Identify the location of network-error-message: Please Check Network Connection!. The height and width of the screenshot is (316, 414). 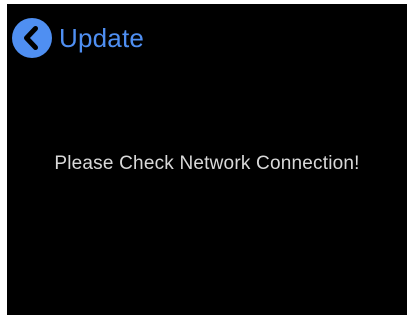
(207, 163).